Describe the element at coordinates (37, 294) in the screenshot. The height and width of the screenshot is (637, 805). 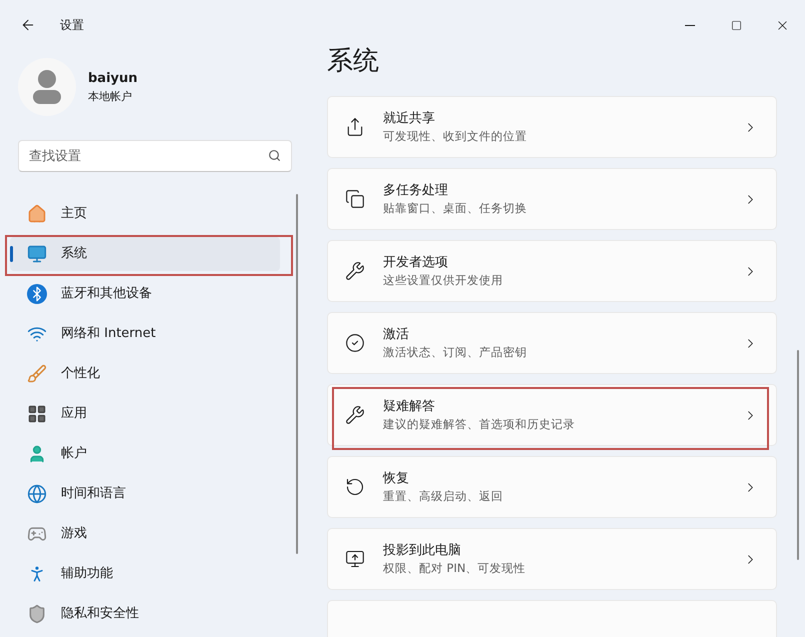
I see `bluetooth-icon` at that location.